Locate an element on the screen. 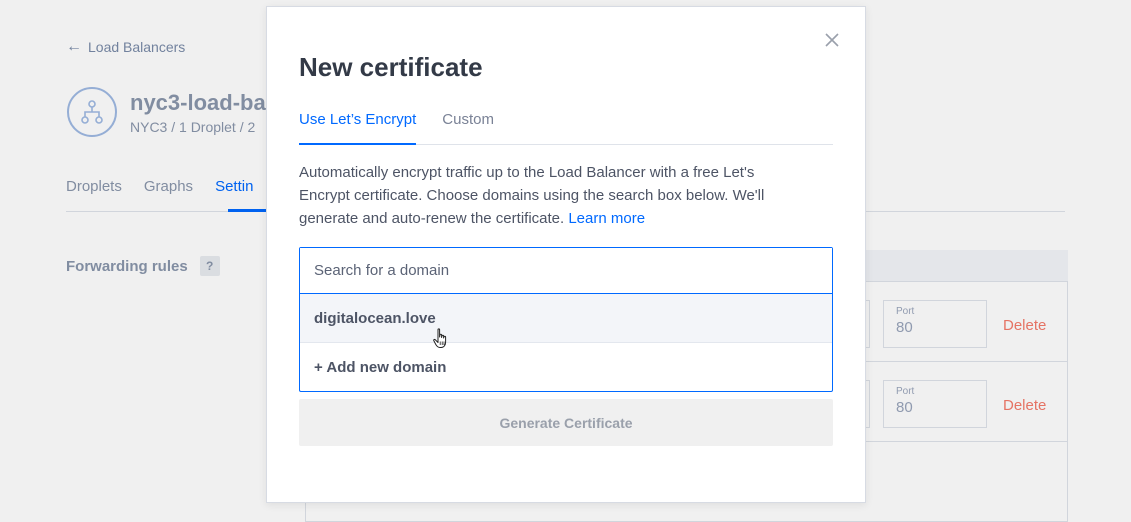  tab-lets-encrypt: Use Let’s Encrypt is located at coordinates (358, 128).